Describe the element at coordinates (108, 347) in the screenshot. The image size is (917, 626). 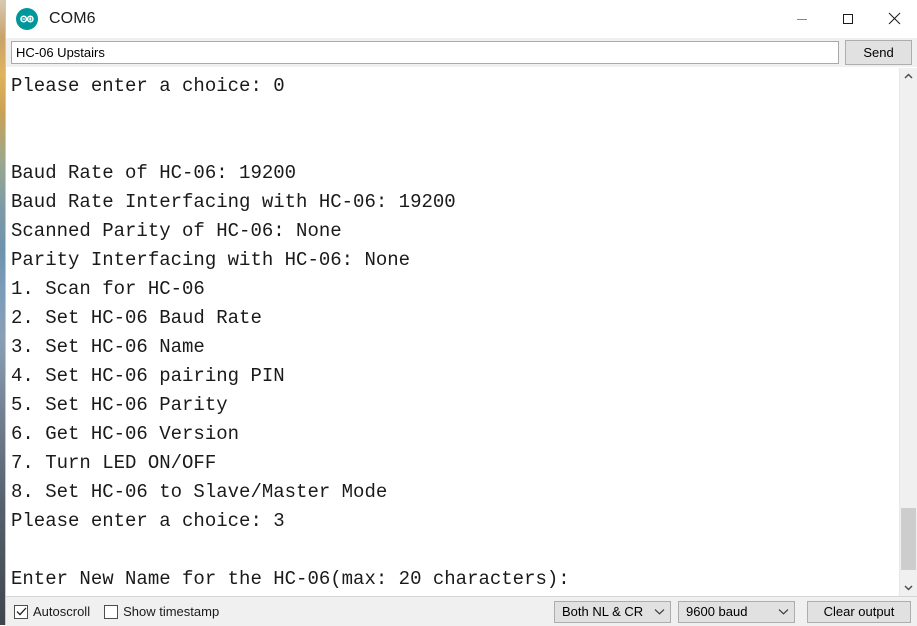
I see `console-line: 3. Set HC-06 Name` at that location.